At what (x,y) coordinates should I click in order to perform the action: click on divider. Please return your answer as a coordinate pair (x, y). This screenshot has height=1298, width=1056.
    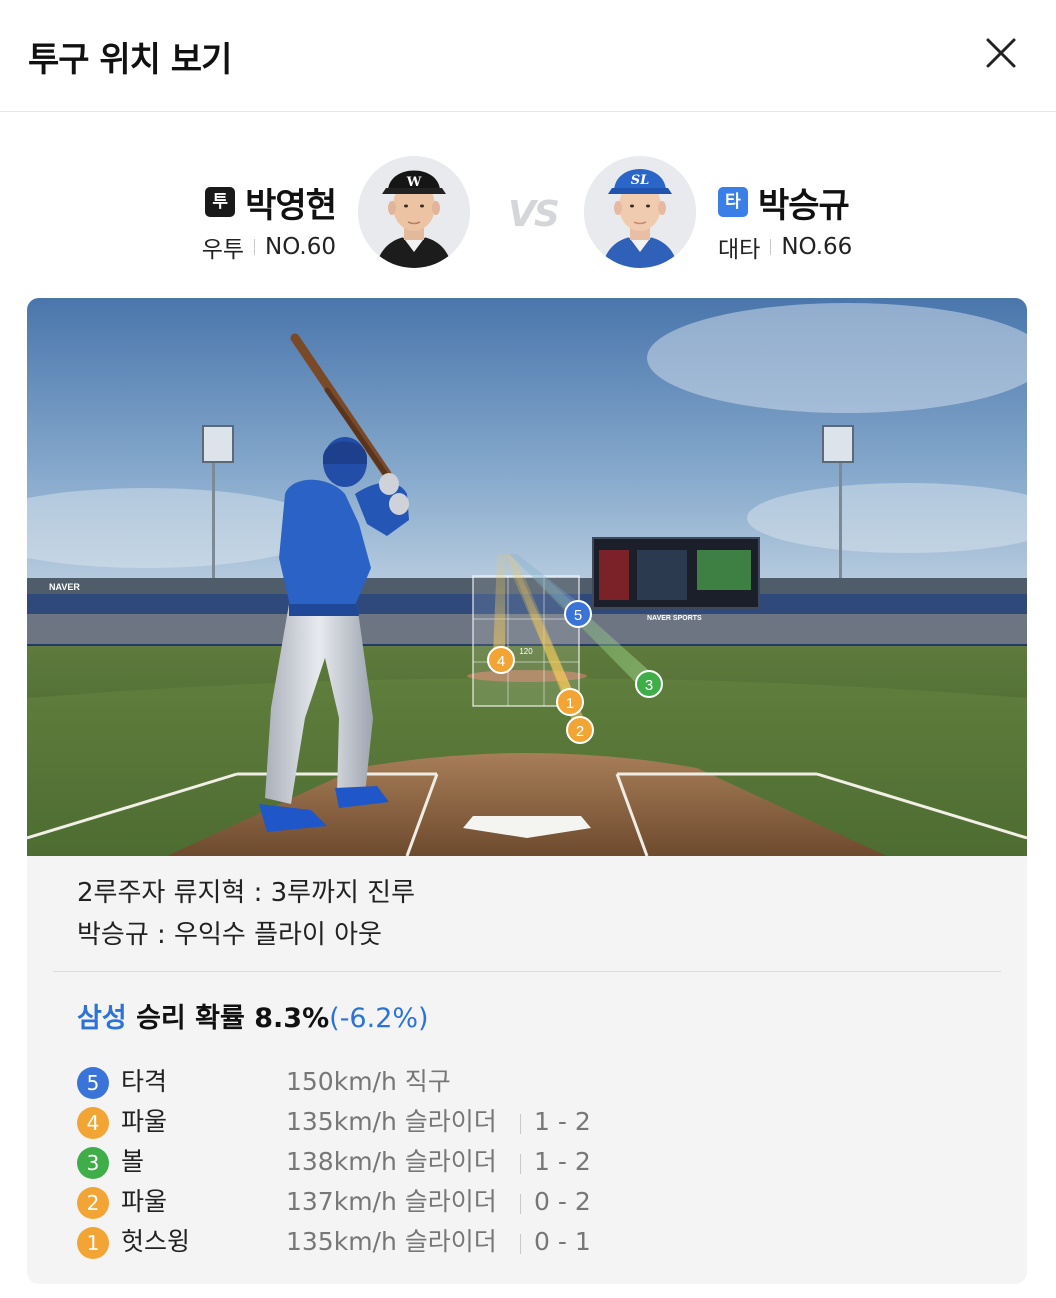
    Looking at the image, I should click on (527, 971).